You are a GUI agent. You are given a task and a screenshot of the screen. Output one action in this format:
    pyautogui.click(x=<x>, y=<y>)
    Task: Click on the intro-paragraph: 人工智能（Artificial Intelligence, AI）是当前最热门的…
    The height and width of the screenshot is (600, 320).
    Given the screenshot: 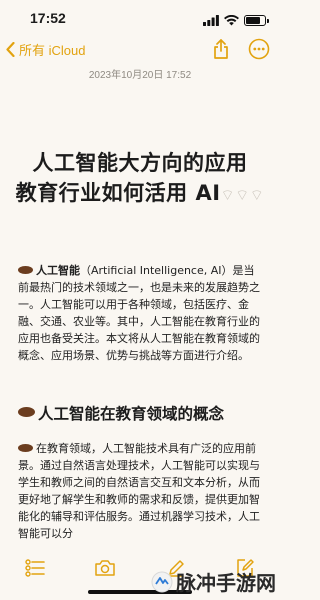 What is the action you would take?
    pyautogui.click(x=141, y=313)
    